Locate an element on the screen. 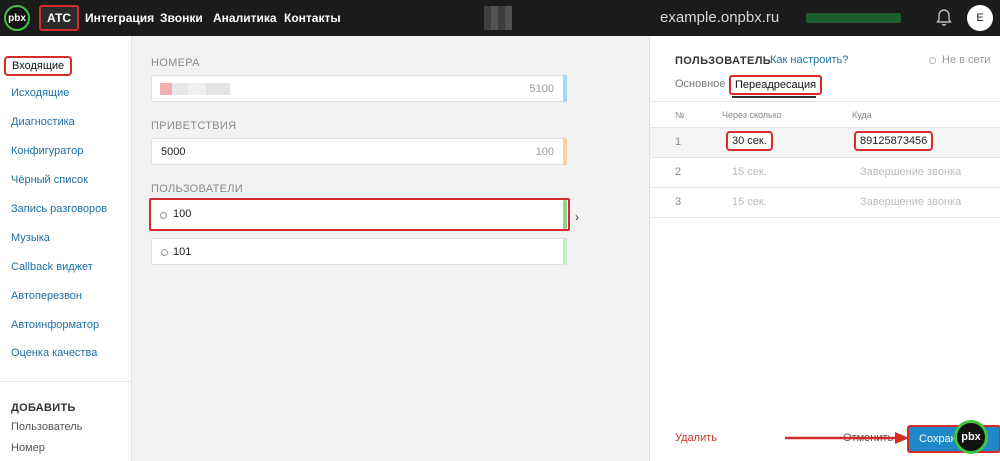 This screenshot has height=461, width=1000. arrow-right-icon is located at coordinates (847, 438).